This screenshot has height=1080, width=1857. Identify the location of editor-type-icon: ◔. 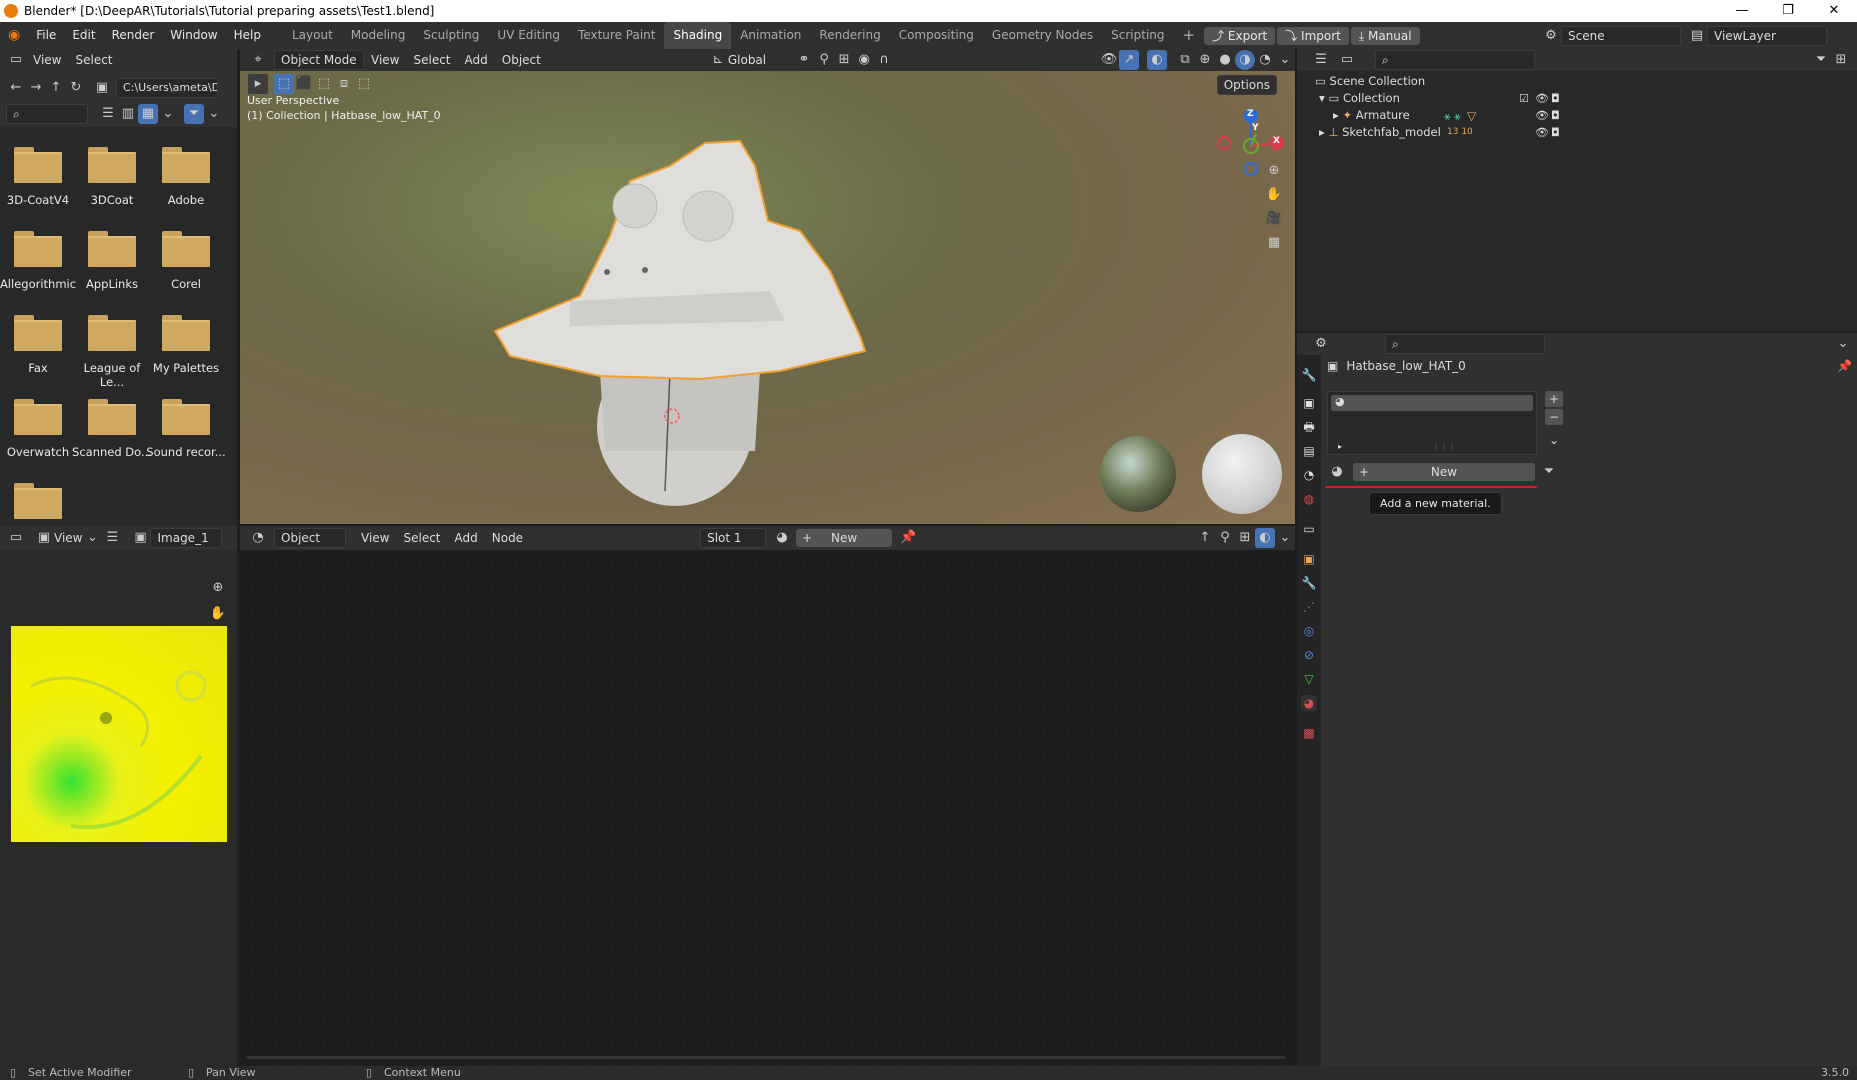
(258, 538).